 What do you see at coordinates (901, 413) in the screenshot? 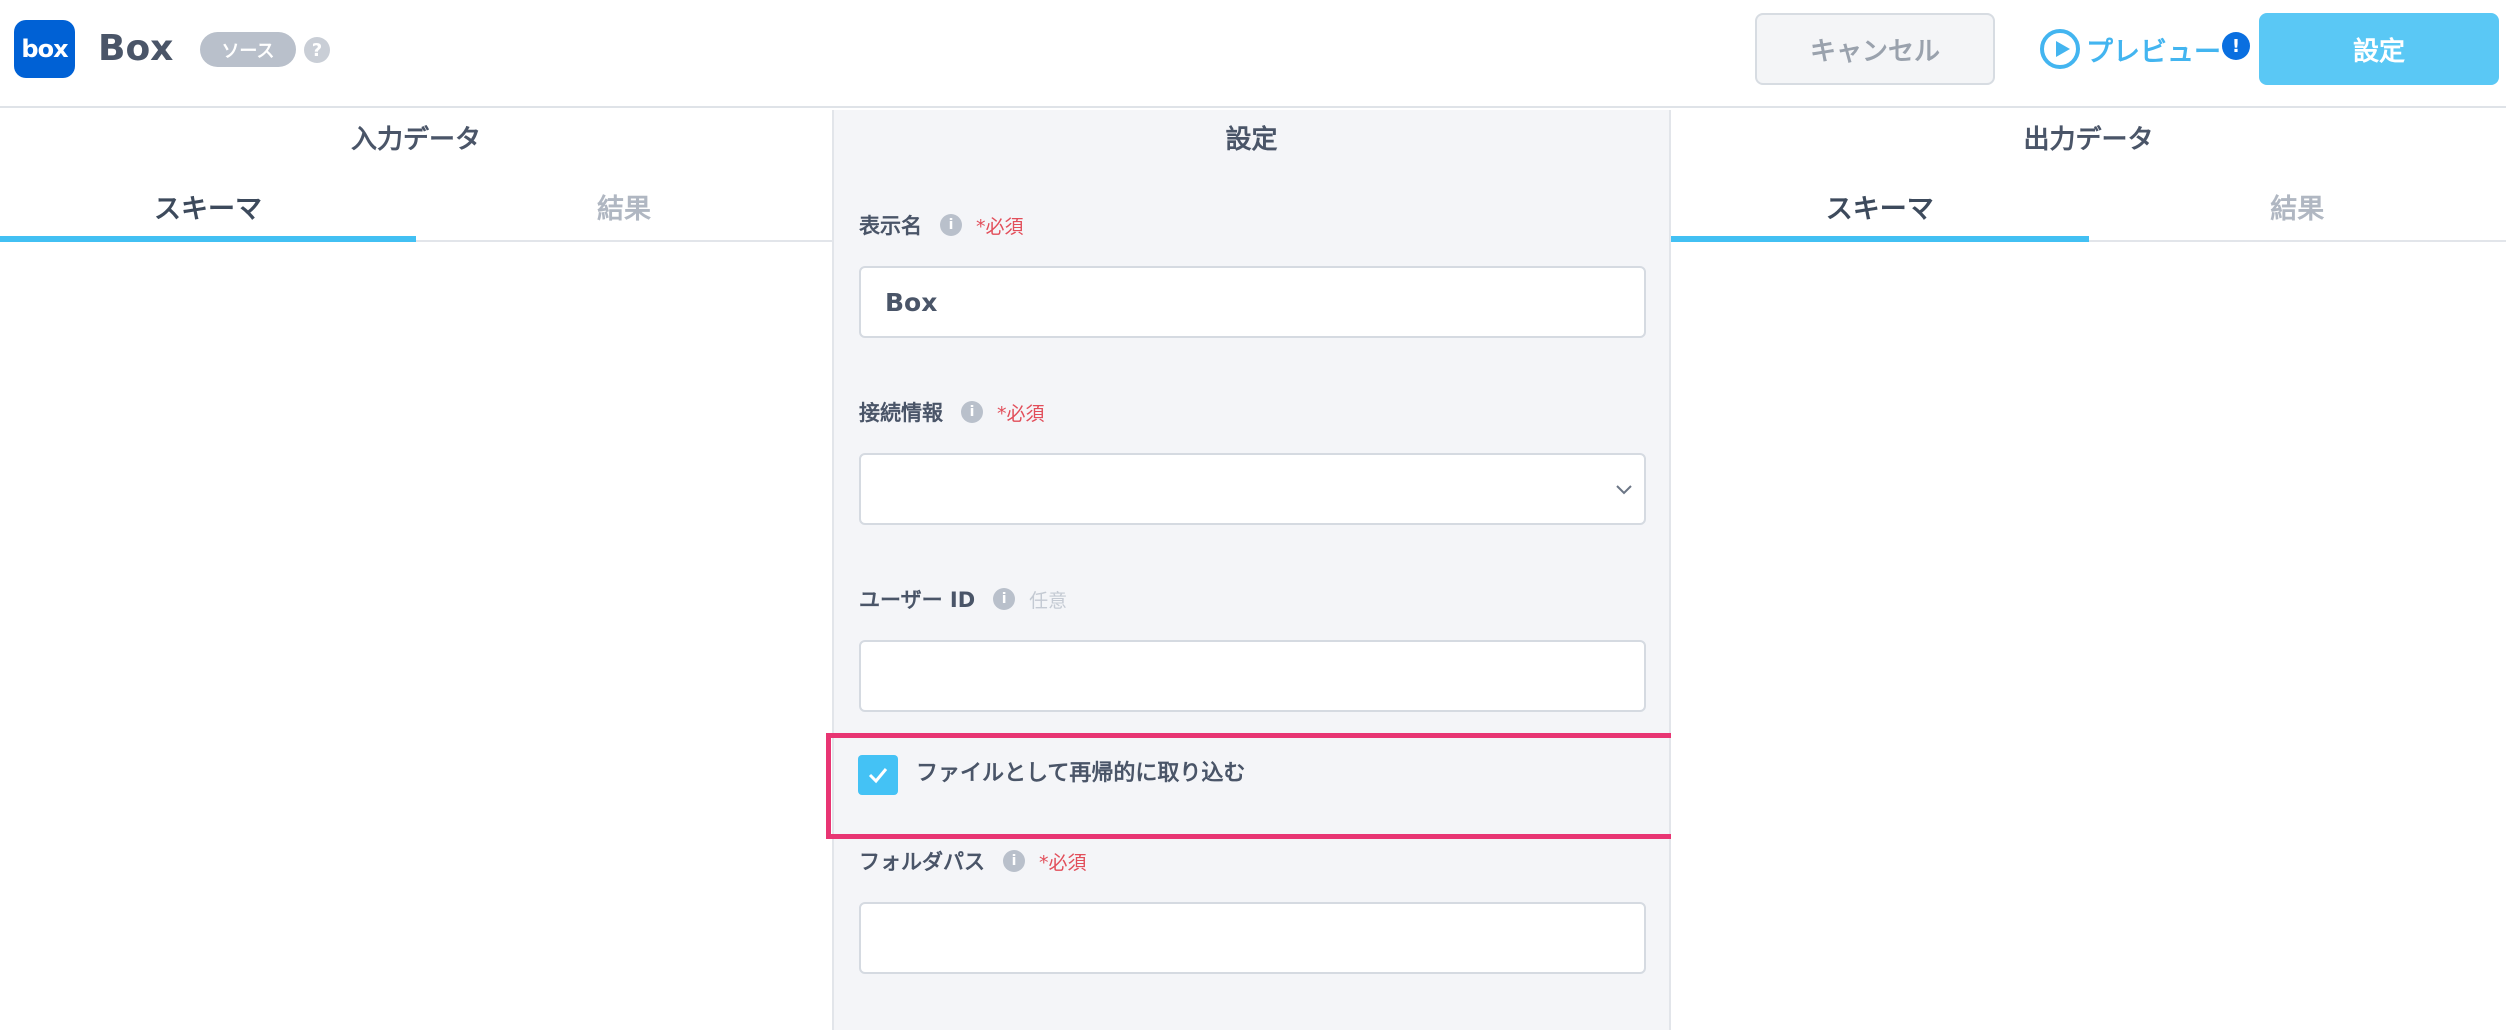
I see `connection-label-text: 接続情報` at bounding box center [901, 413].